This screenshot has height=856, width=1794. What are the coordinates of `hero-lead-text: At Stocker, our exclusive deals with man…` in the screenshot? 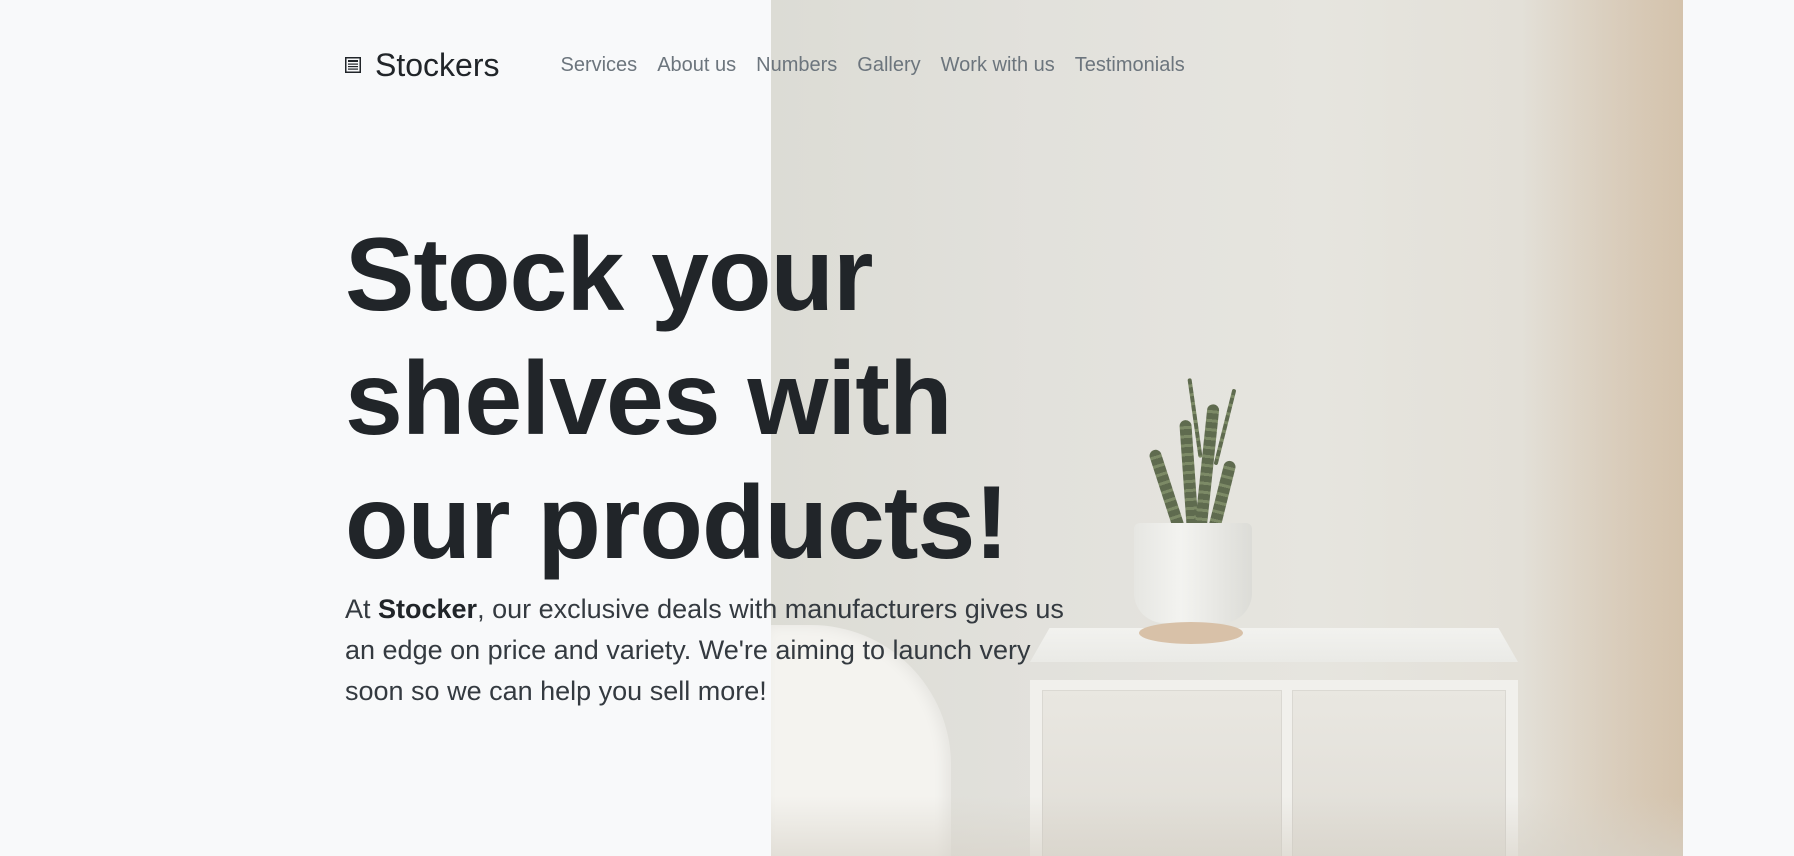 It's located at (710, 650).